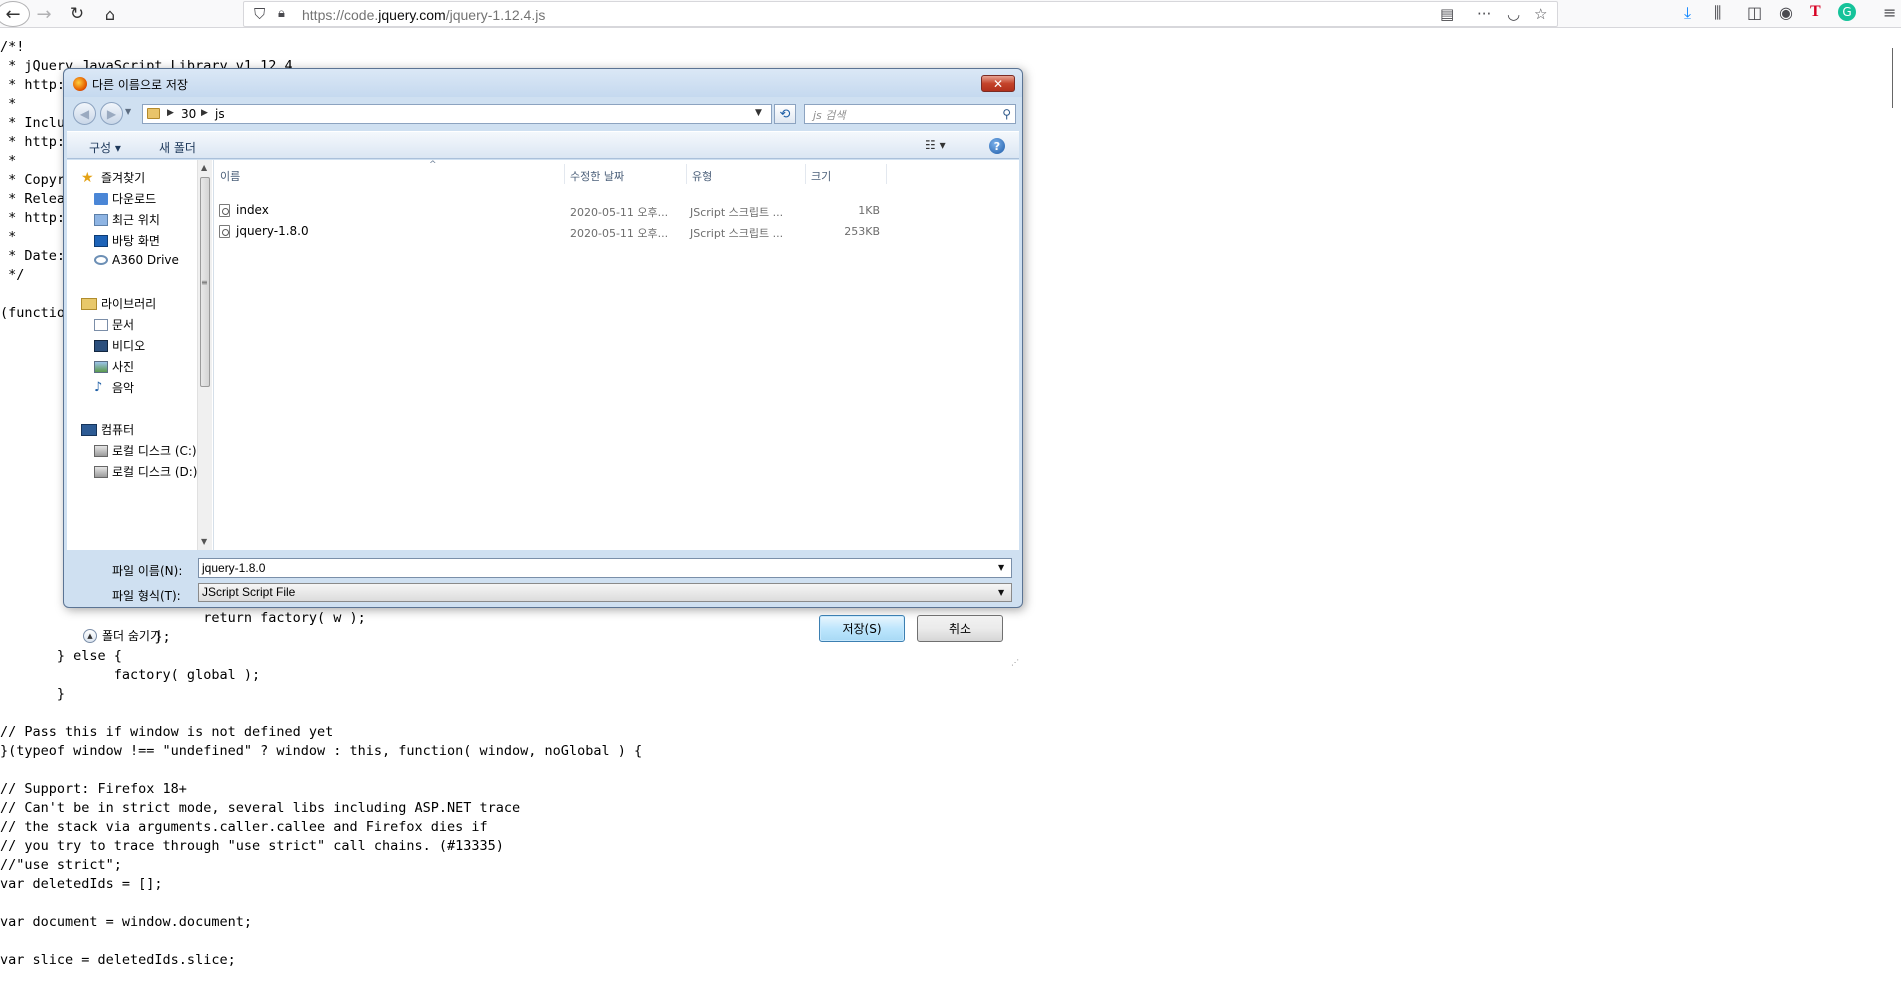 Image resolution: width=1901 pixels, height=995 pixels. I want to click on cancel-button: 취소, so click(960, 628).